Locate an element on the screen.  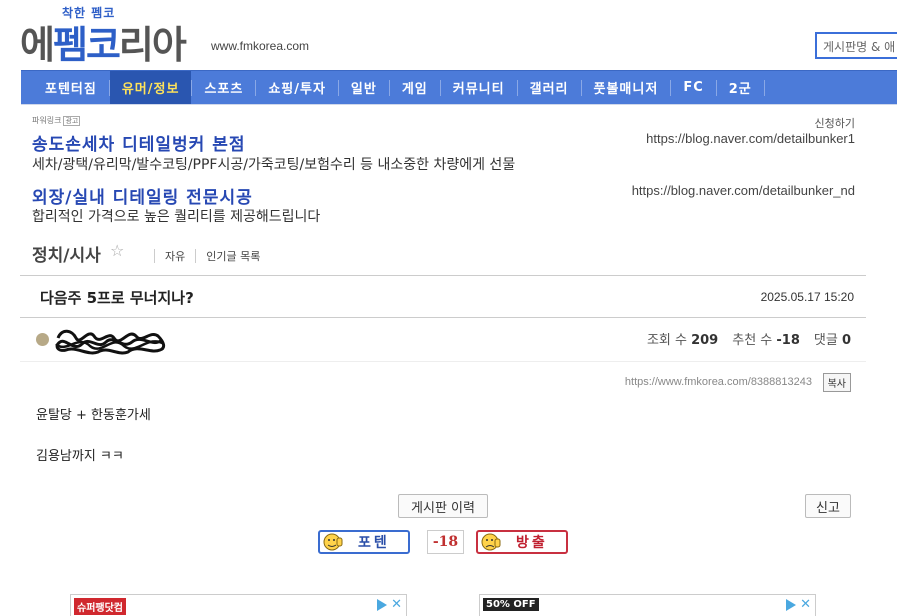
ad-title-2: 외장/실내 디테일링 전문시공 is located at coordinates (142, 195).